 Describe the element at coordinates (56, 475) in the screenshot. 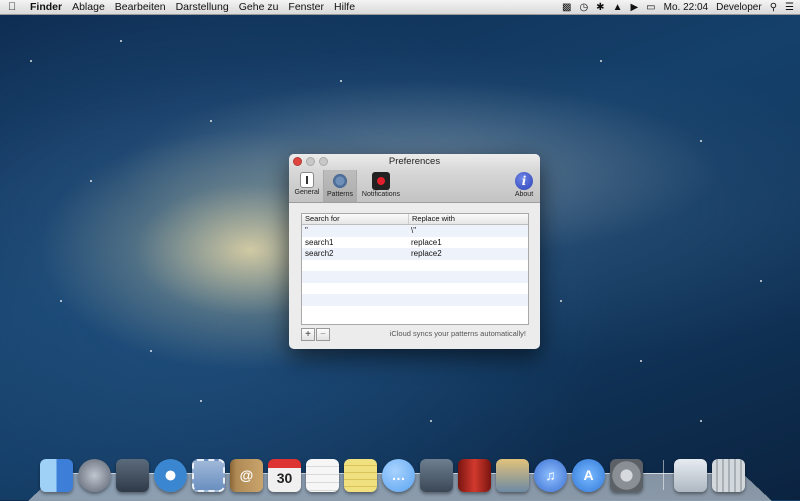

I see `finder-icon` at that location.